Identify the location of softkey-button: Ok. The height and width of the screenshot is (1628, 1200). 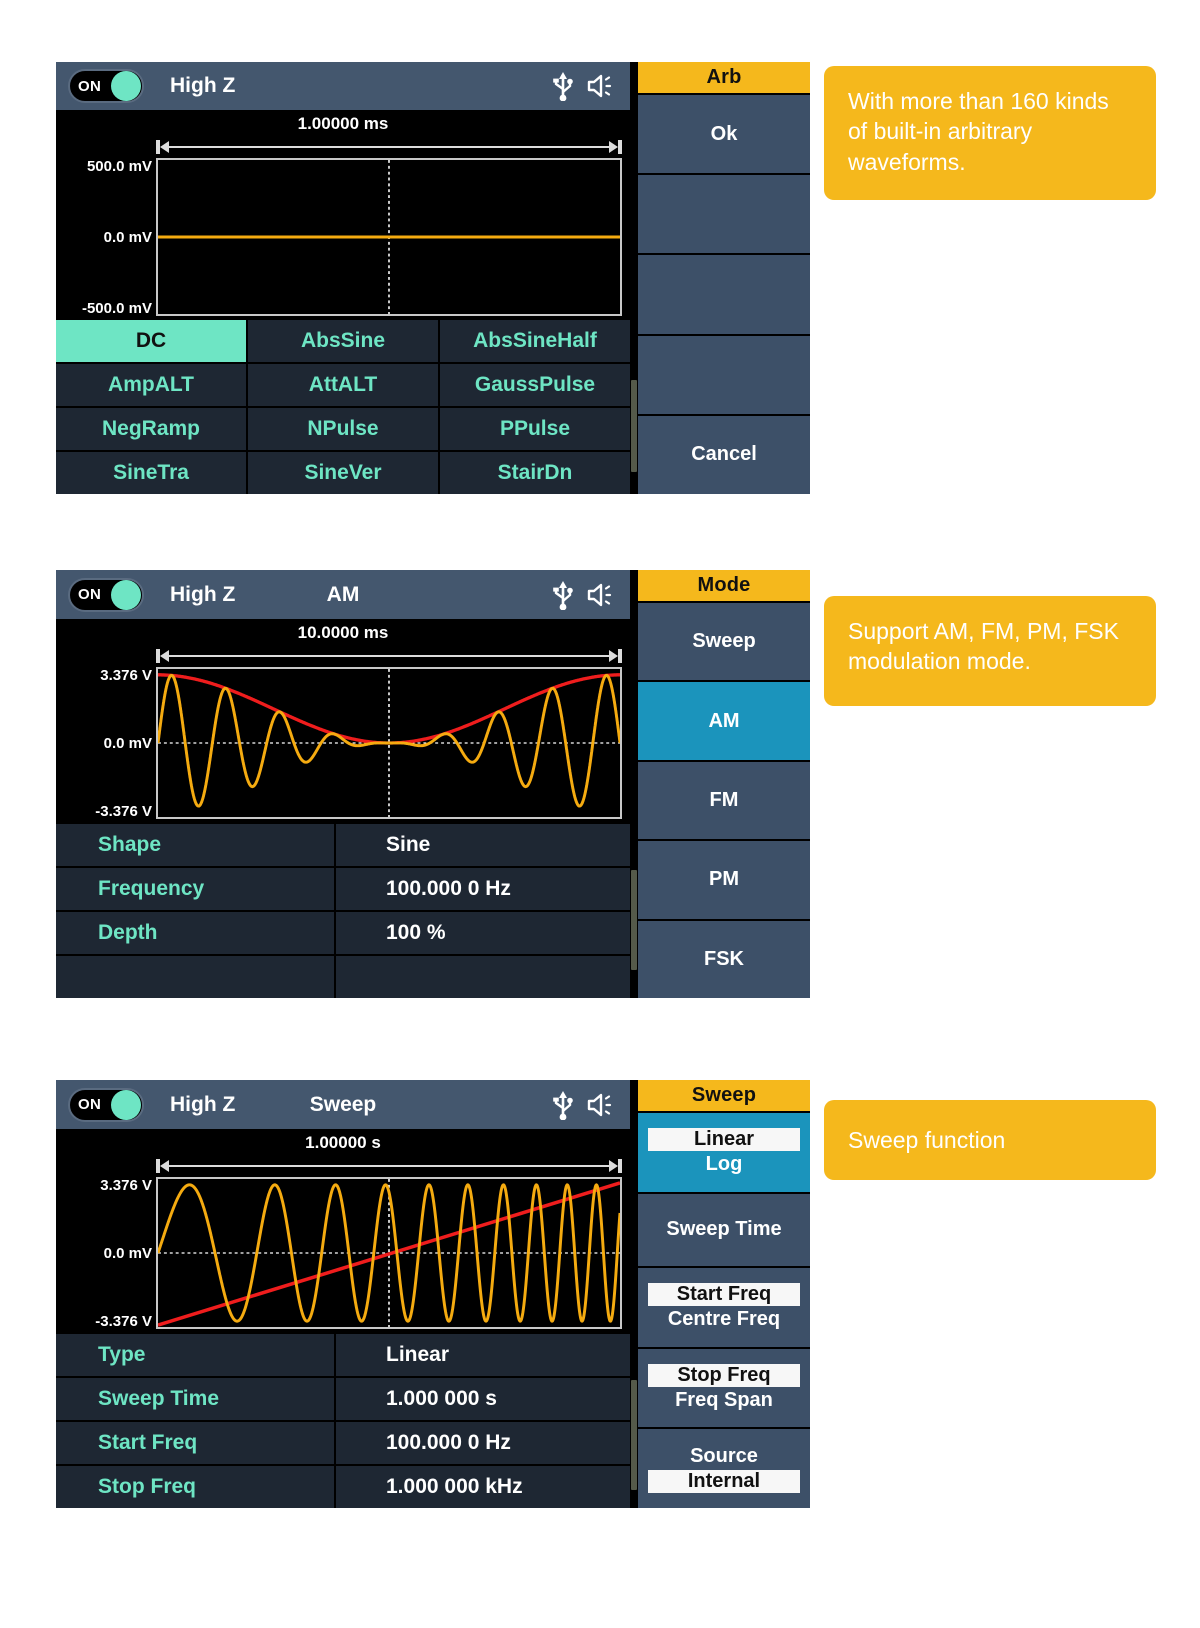
(724, 134).